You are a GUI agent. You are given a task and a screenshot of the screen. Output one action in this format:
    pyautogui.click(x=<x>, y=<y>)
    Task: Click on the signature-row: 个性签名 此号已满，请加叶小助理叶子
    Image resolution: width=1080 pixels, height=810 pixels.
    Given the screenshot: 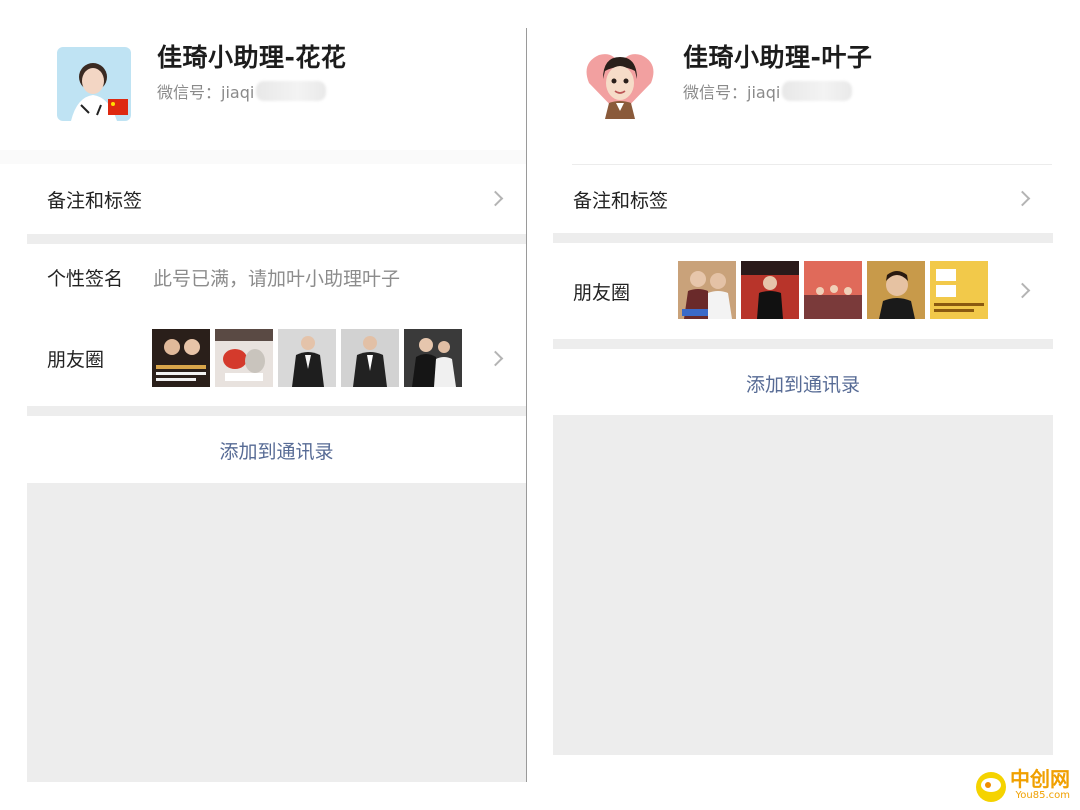 What is the action you would take?
    pyautogui.click(x=276, y=277)
    